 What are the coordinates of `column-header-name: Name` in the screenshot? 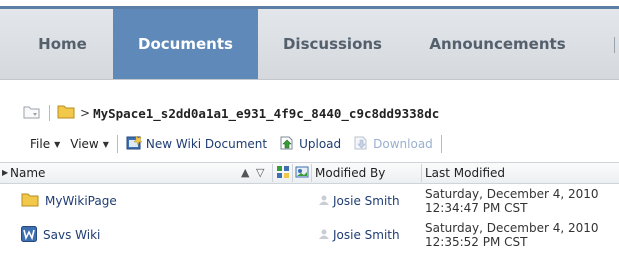 It's located at (27, 173).